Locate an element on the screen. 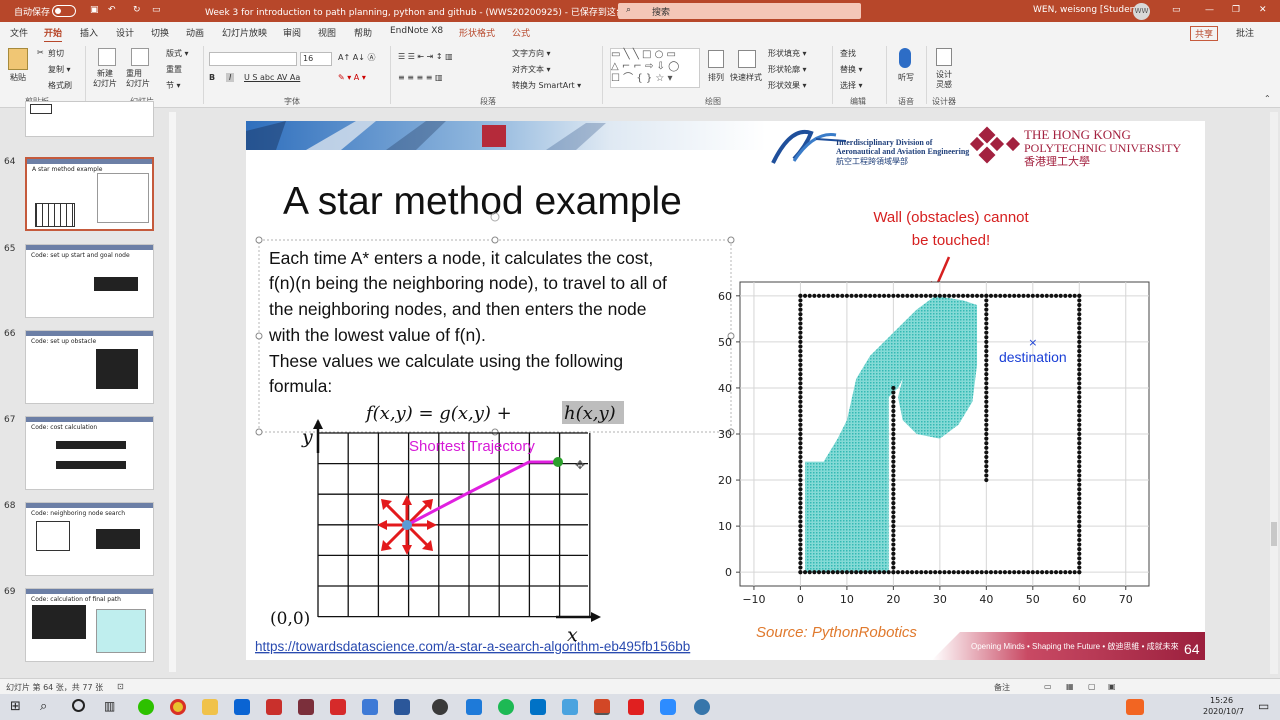  tab-review: 审阅 is located at coordinates (292, 32).